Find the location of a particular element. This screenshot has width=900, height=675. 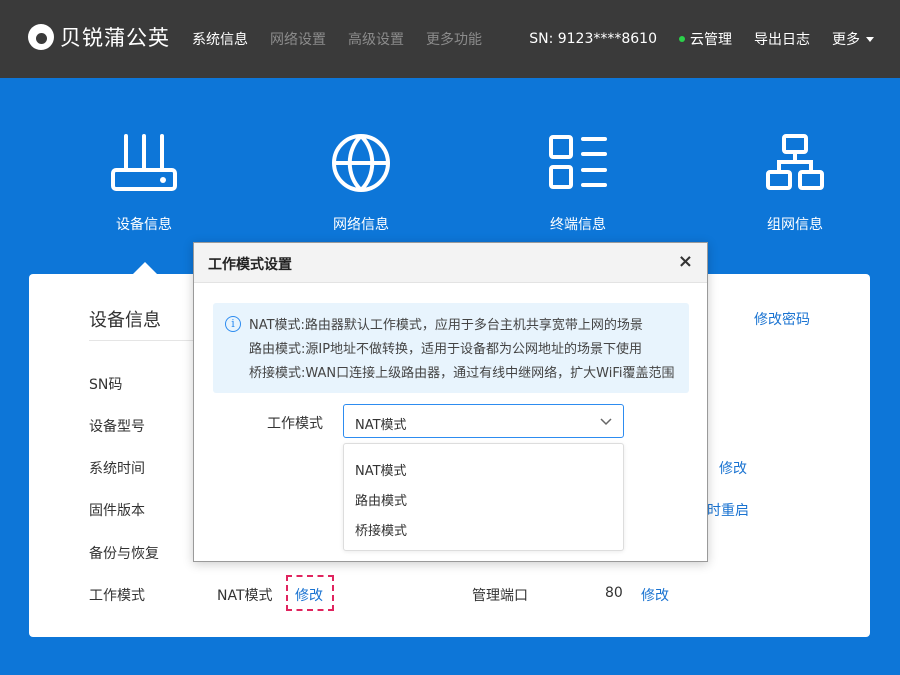

system-time-modify-link: 修改 is located at coordinates (733, 468).